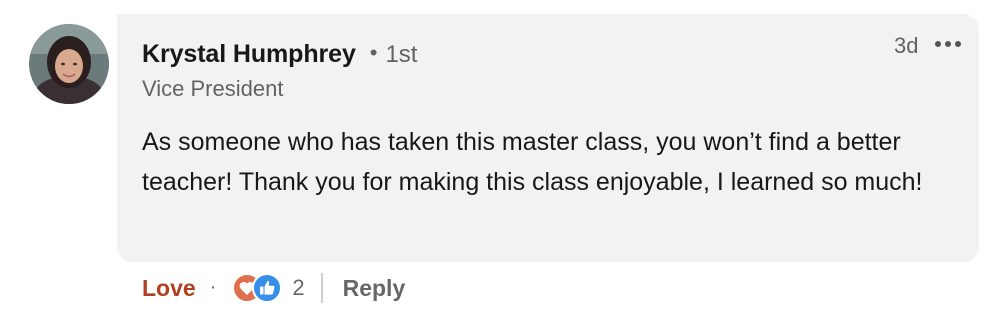 The image size is (1004, 316). I want to click on avatar-image, so click(69, 64).